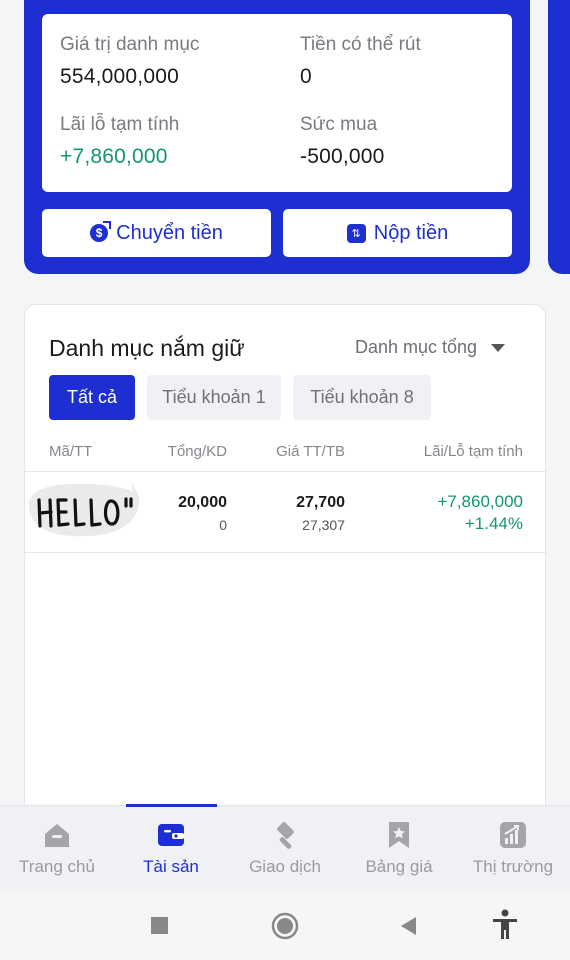 This screenshot has width=570, height=960. I want to click on portfolio-filter-value: Danh mục tổng, so click(416, 347).